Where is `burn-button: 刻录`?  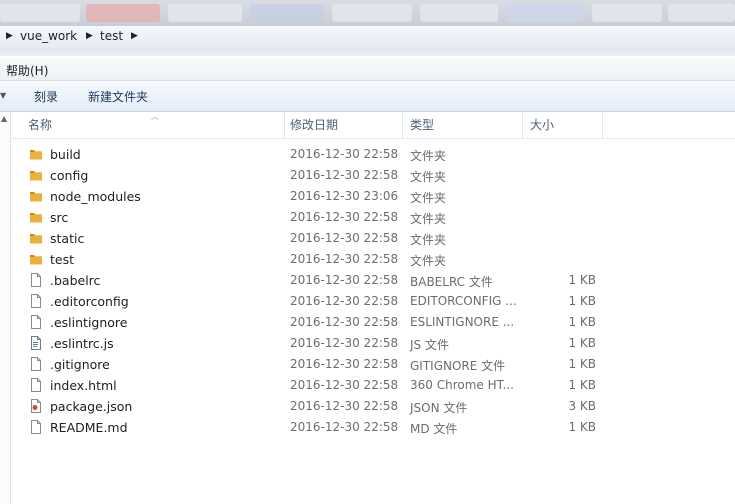 burn-button: 刻录 is located at coordinates (46, 96).